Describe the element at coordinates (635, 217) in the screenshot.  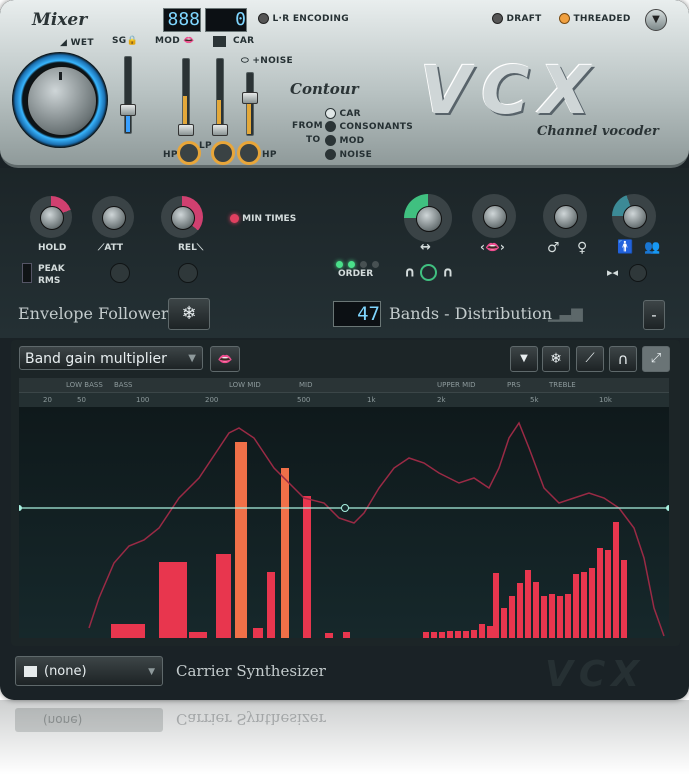
I see `unison-knob-cap` at that location.